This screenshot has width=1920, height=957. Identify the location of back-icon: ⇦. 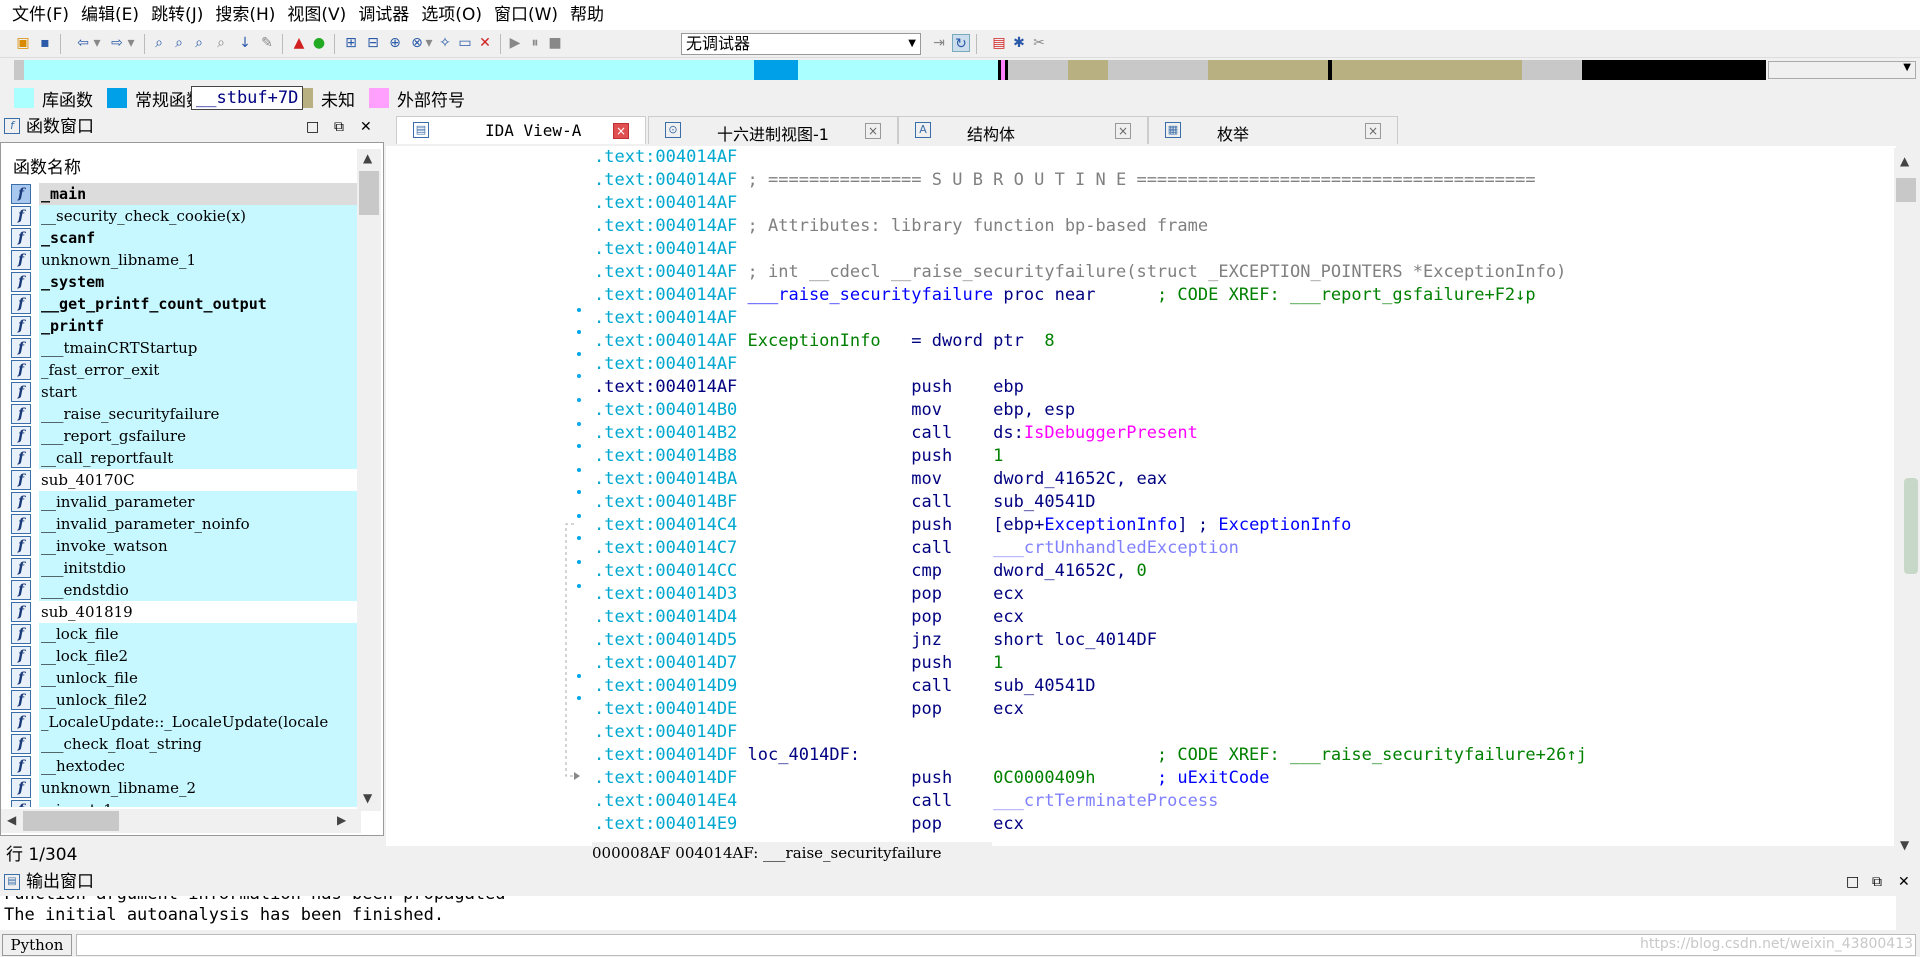
(83, 43).